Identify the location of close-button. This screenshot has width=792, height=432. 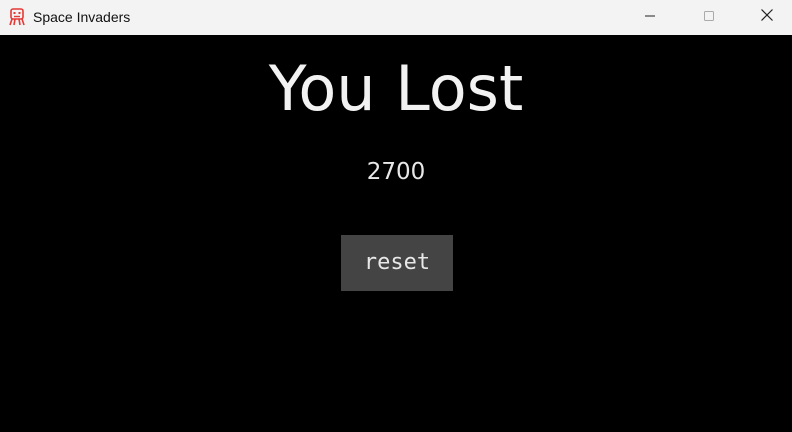
(767, 16).